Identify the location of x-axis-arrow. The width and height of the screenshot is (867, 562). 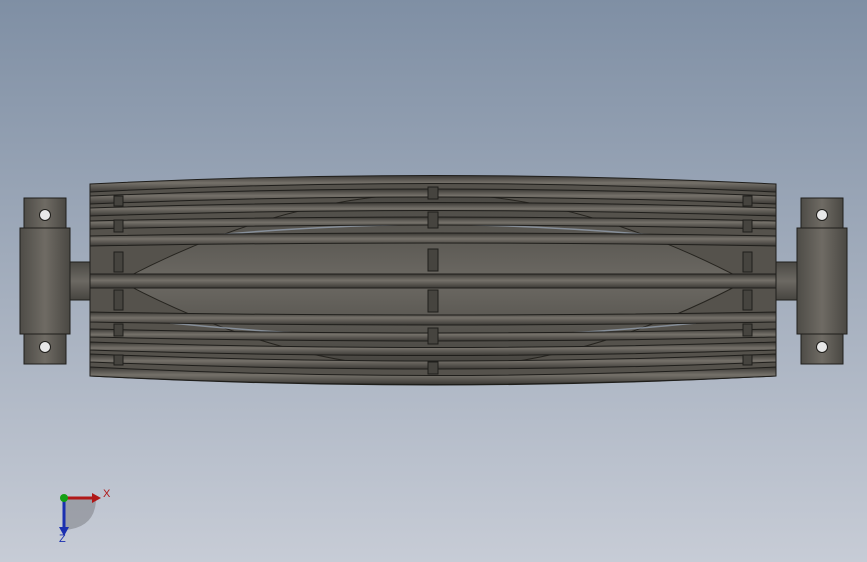
(96, 498).